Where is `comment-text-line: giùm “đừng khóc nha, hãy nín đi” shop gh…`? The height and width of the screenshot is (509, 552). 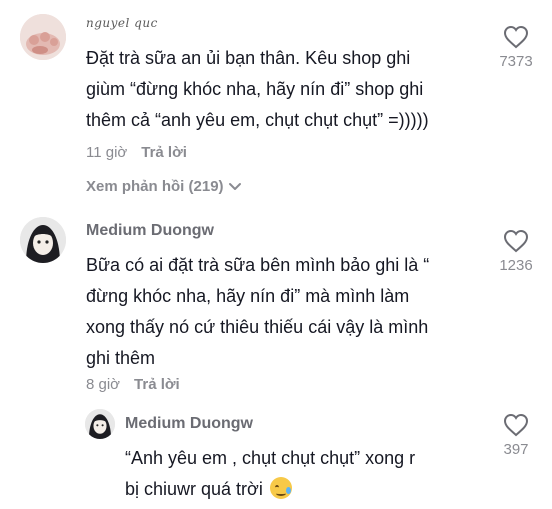
comment-text-line: giùm “đừng khóc nha, hãy nín đi” shop gh… is located at coordinates (255, 89).